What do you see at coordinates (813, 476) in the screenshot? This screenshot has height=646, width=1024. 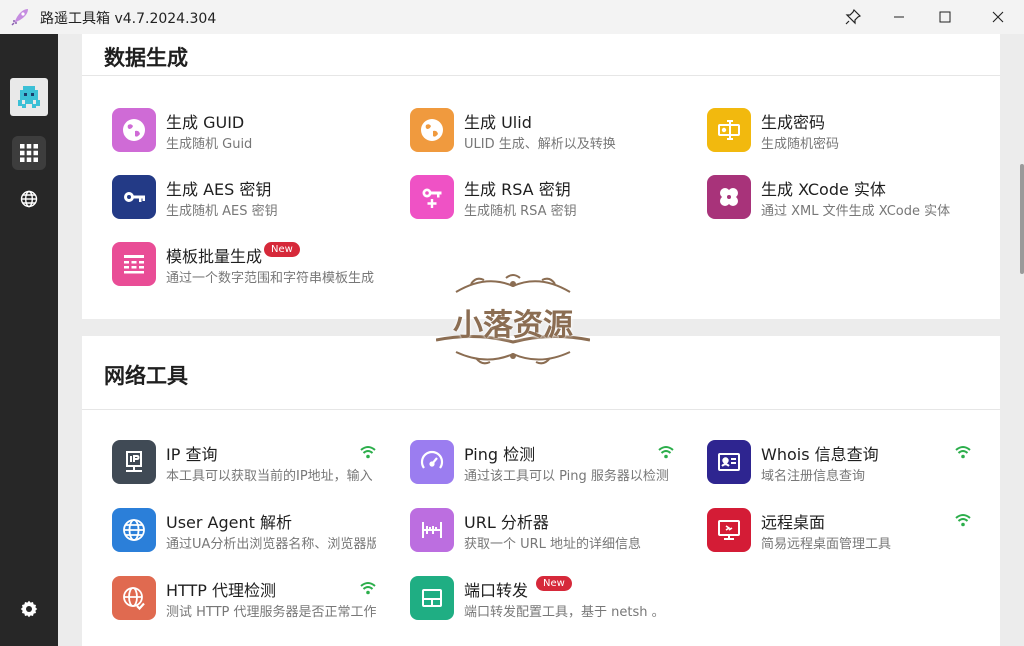 I see `tool-description: 域名注册信息查询` at bounding box center [813, 476].